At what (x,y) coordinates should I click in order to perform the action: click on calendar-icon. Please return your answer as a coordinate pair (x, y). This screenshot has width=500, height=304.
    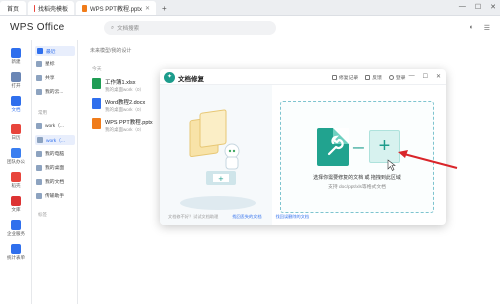
    Looking at the image, I should click on (16, 129).